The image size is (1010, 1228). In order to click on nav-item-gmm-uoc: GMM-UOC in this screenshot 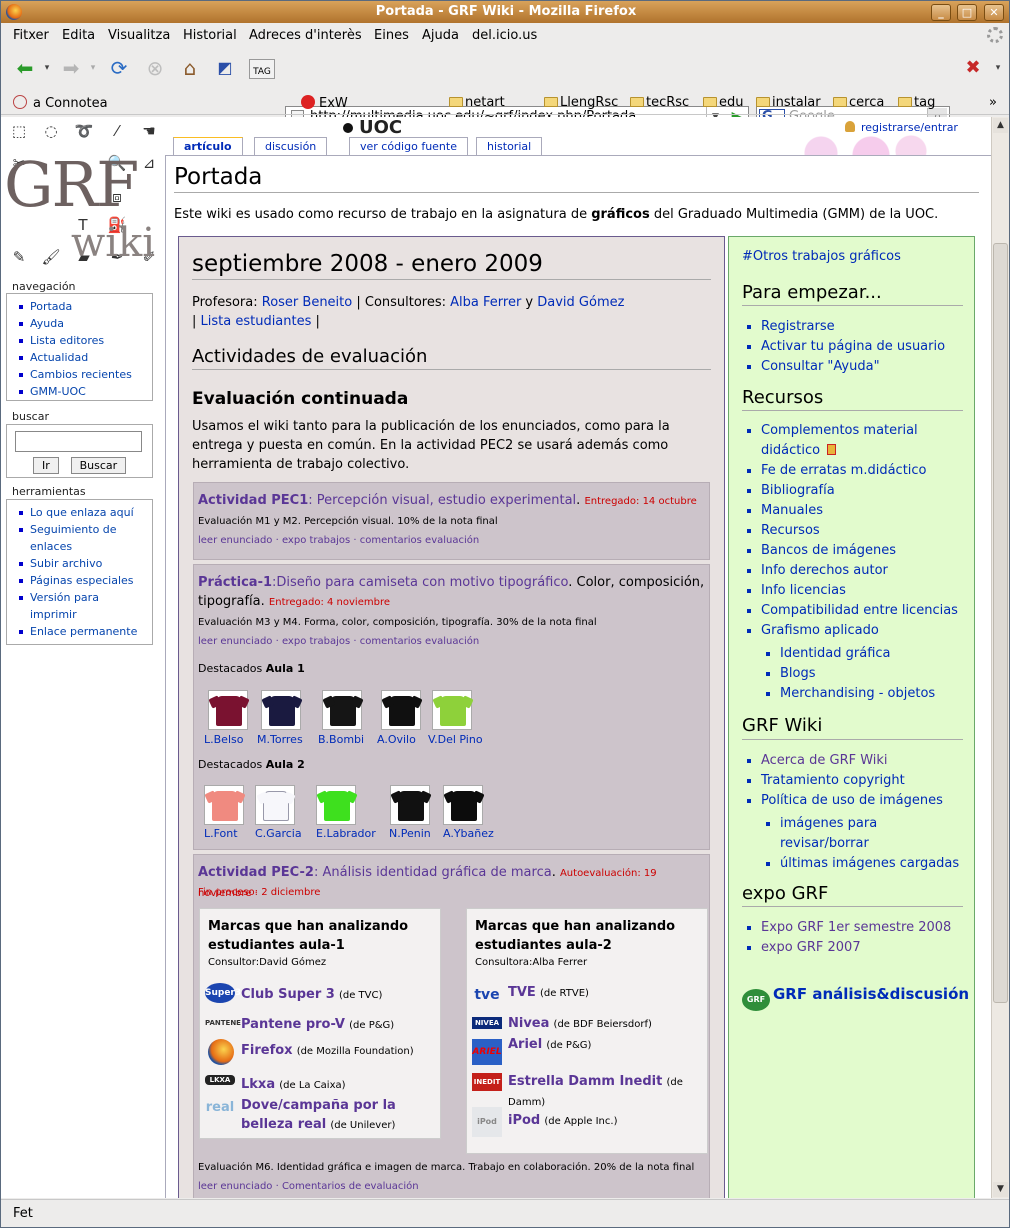, I will do `click(84, 391)`.